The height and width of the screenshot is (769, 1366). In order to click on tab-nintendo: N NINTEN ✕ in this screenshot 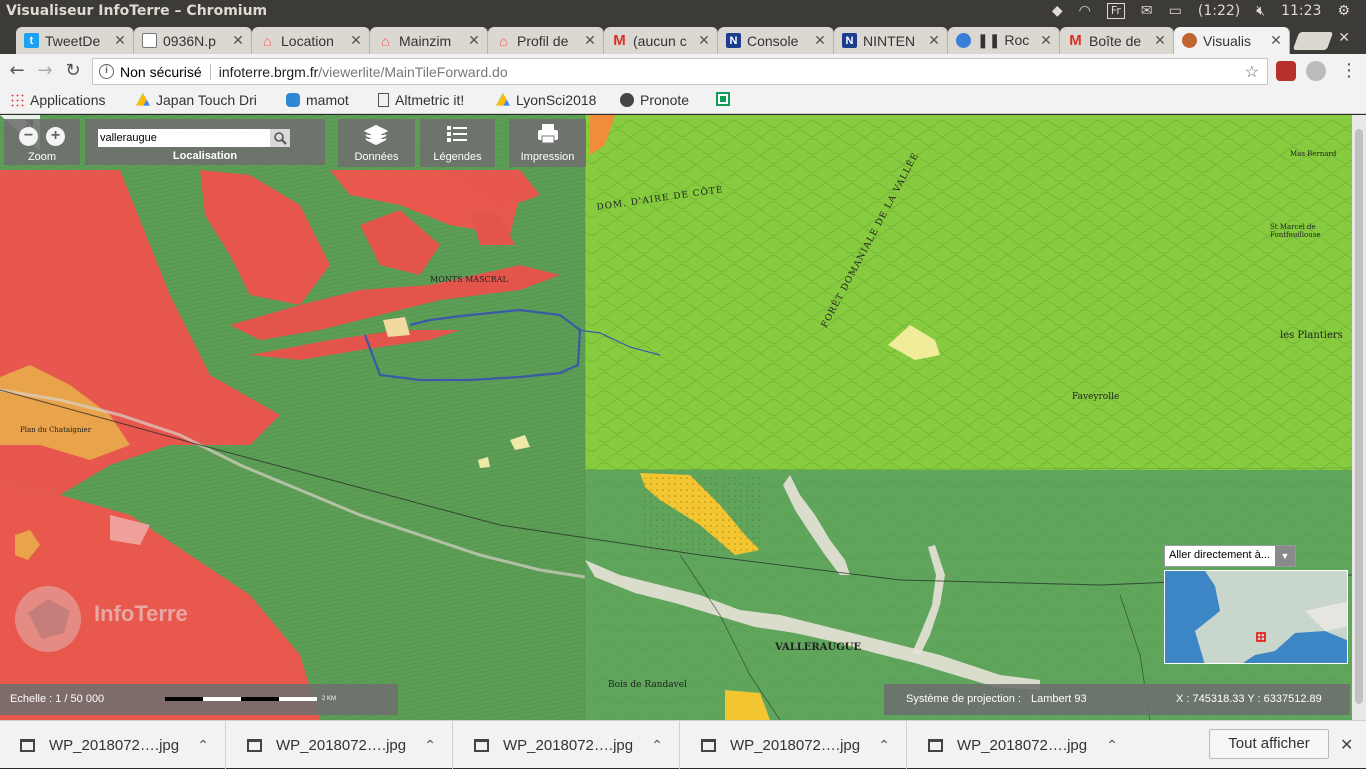, I will do `click(891, 40)`.